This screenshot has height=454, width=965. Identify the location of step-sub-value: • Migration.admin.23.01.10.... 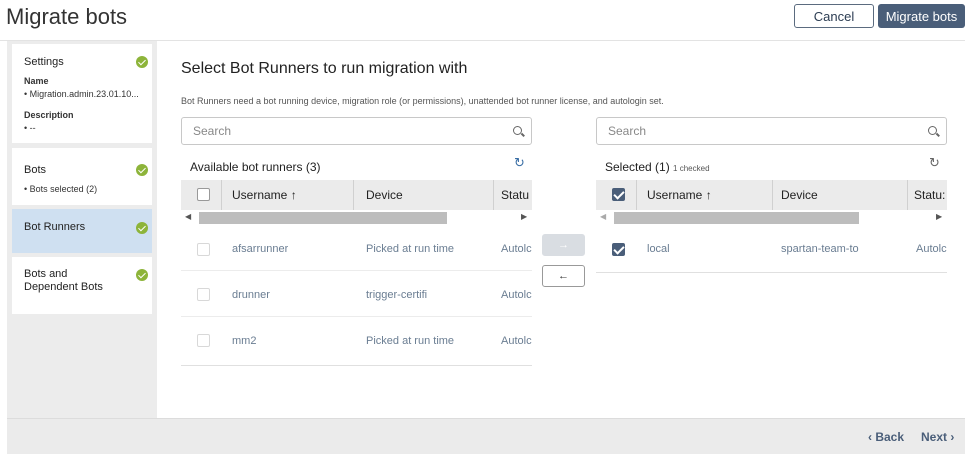
(81, 94).